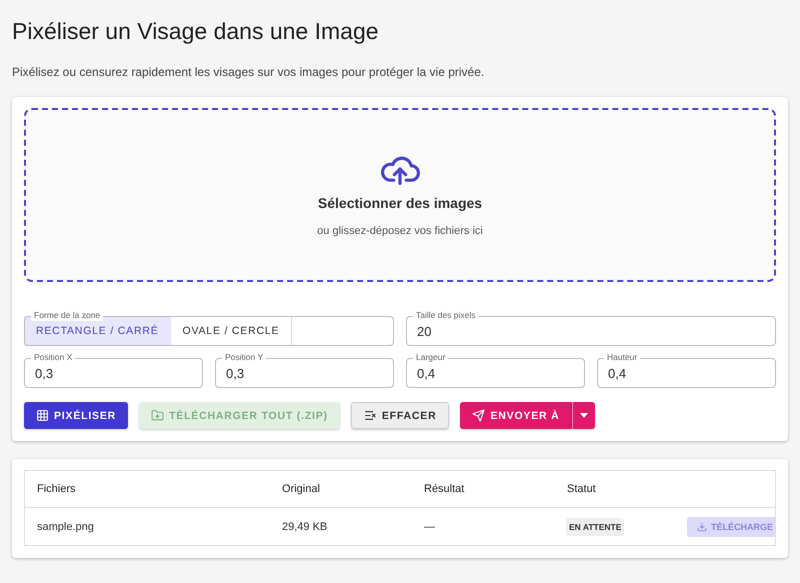 This screenshot has height=583, width=800. Describe the element at coordinates (209, 328) in the screenshot. I see `shape-selector: Forme de la zone RECTANGLE / CARRÉ OVALE / CERCLE` at that location.